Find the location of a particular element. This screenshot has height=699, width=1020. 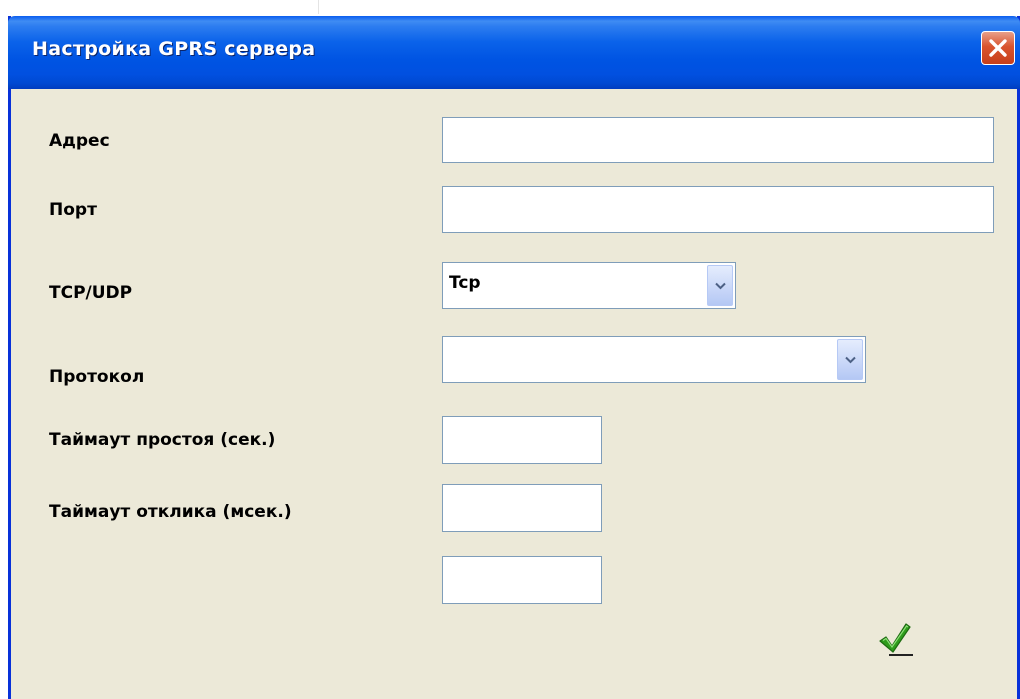

protocol-label: Протокол is located at coordinates (97, 377).